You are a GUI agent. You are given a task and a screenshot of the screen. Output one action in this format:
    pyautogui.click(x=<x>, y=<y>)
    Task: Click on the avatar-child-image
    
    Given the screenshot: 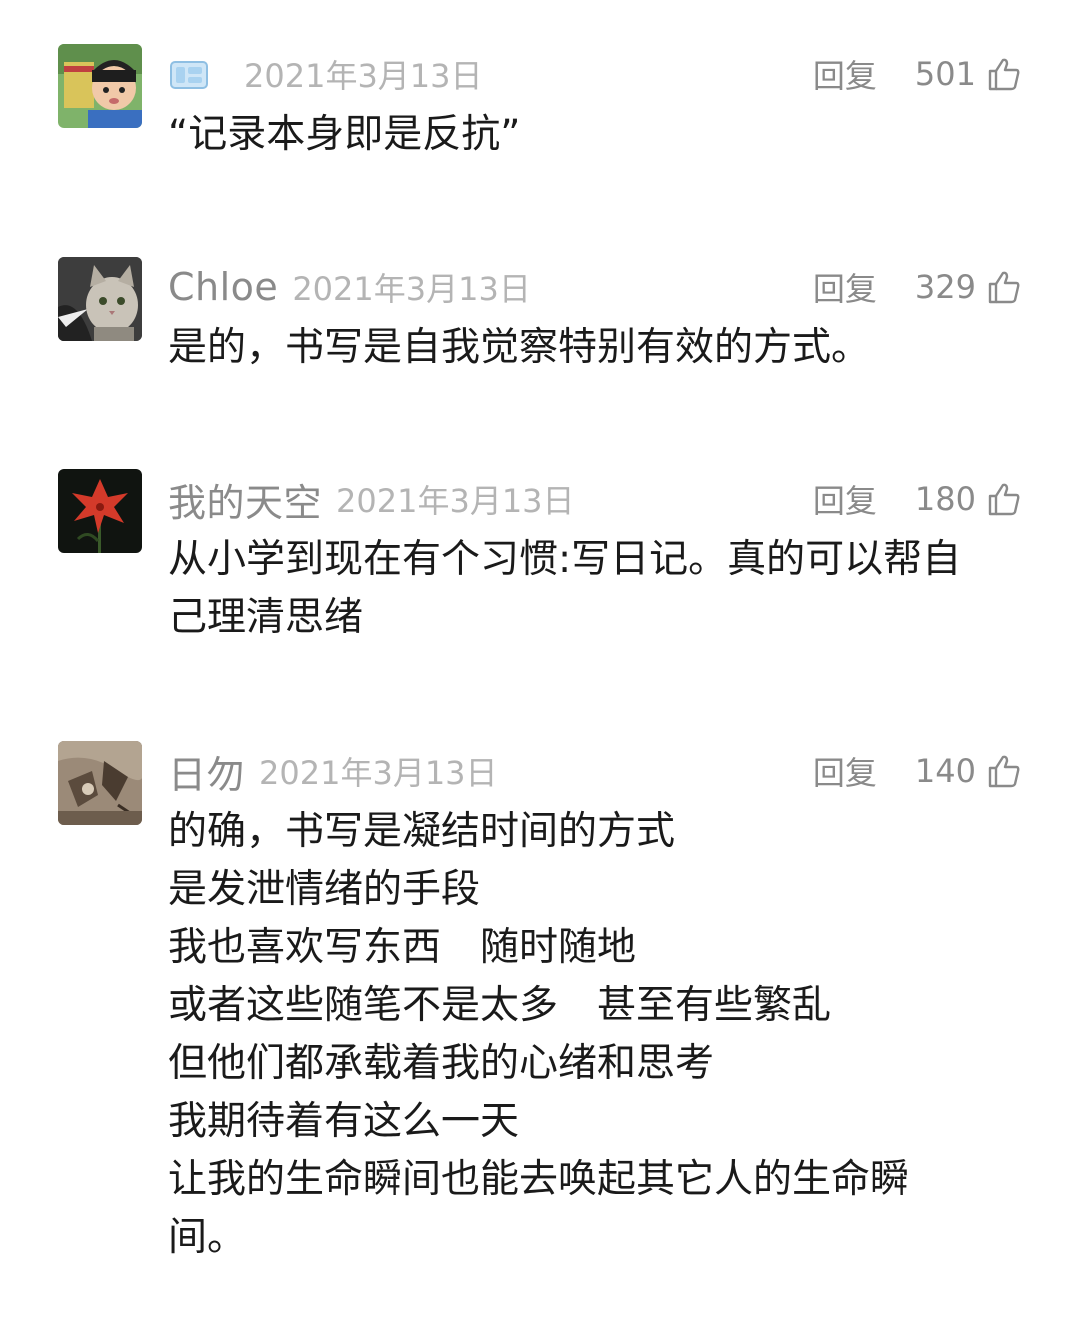 What is the action you would take?
    pyautogui.click(x=100, y=86)
    